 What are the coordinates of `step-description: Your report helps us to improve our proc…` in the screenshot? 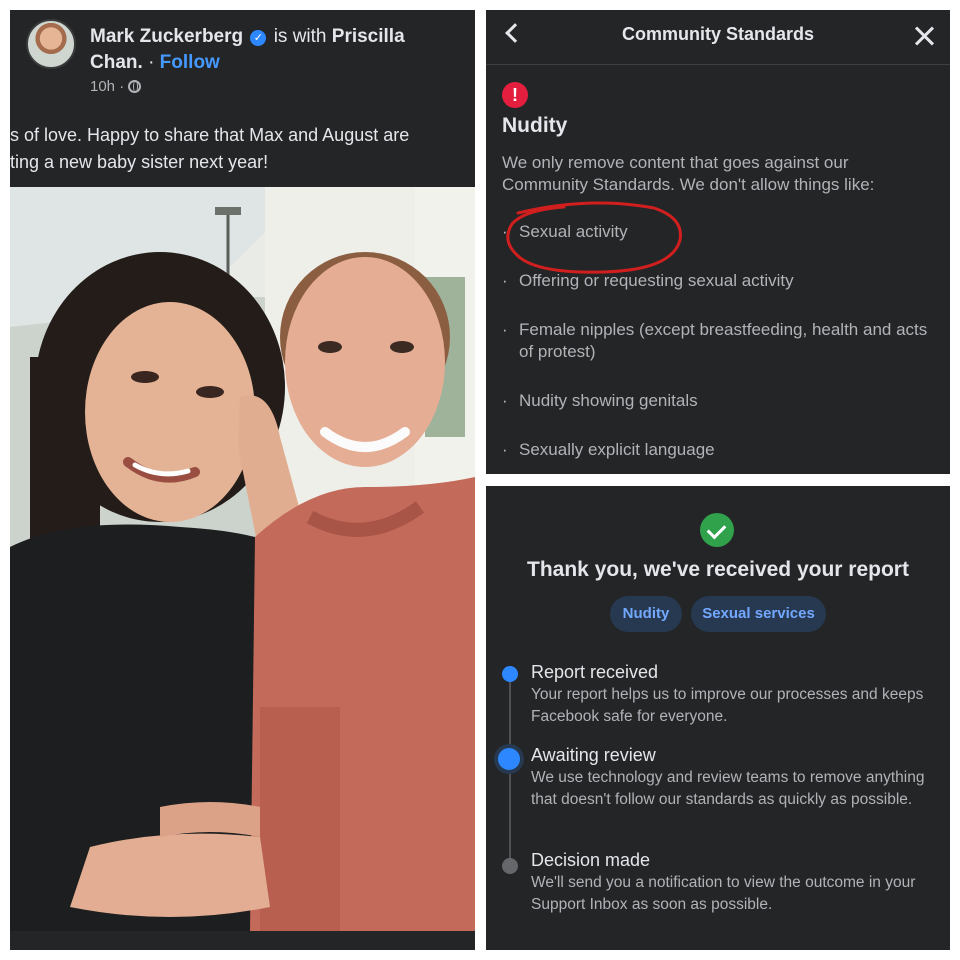 It's located at (727, 705).